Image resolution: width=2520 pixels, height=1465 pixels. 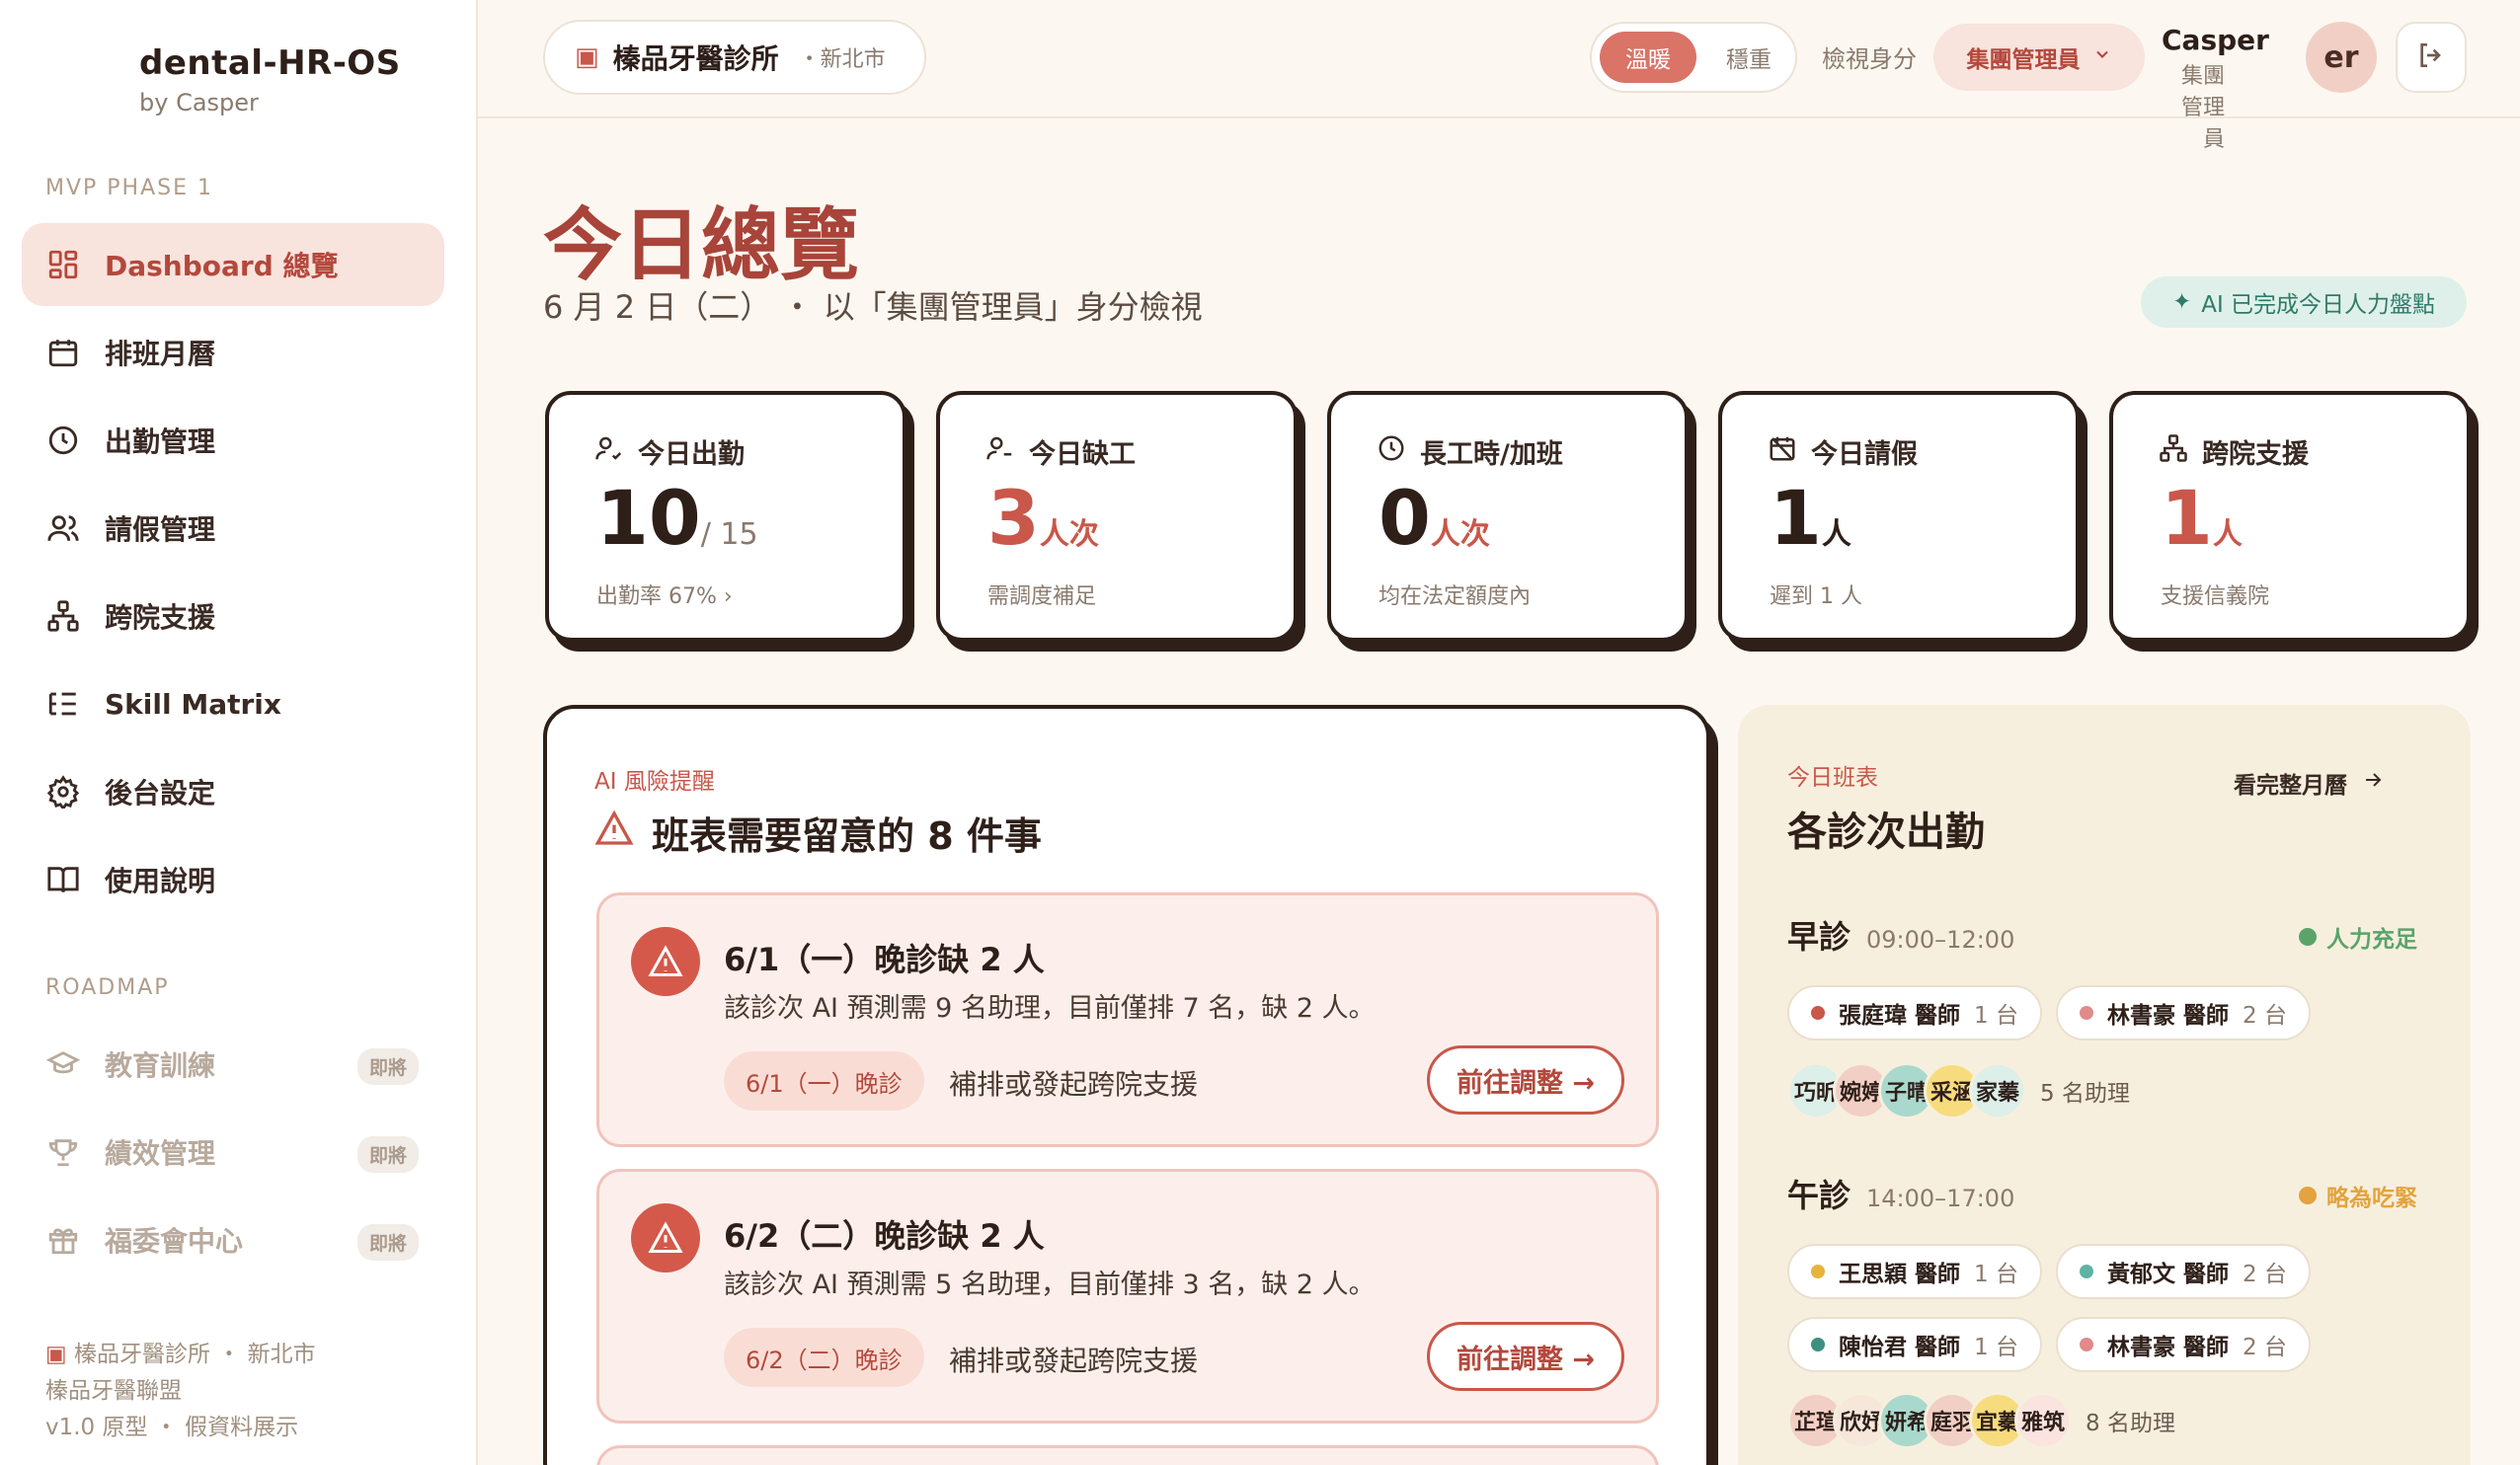 What do you see at coordinates (1491, 454) in the screenshot?
I see `stat-label: 長工時/加班` at bounding box center [1491, 454].